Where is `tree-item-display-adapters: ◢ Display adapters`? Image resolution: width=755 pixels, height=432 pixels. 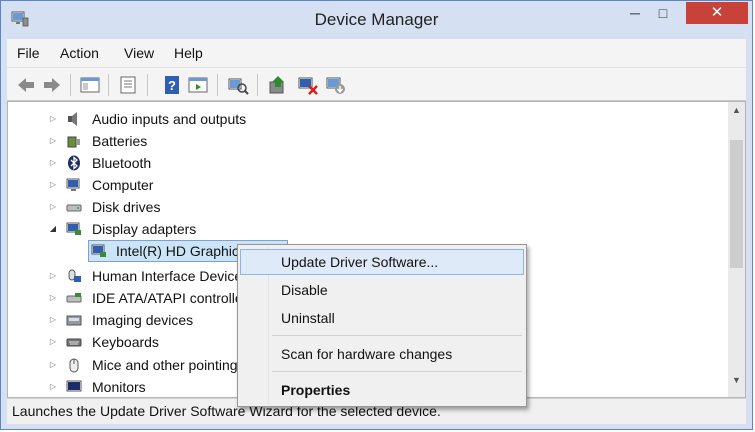 tree-item-display-adapters: ◢ Display adapters is located at coordinates (133, 229).